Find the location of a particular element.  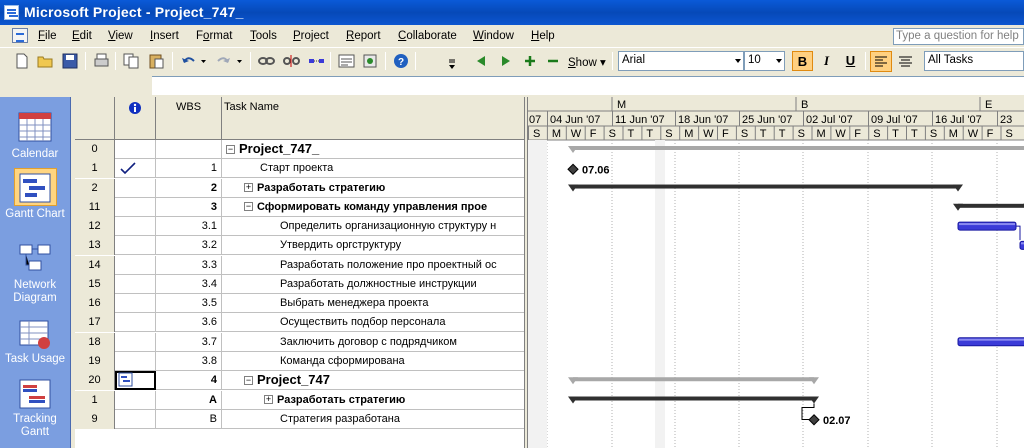

menu-window: Window is located at coordinates (493, 36).